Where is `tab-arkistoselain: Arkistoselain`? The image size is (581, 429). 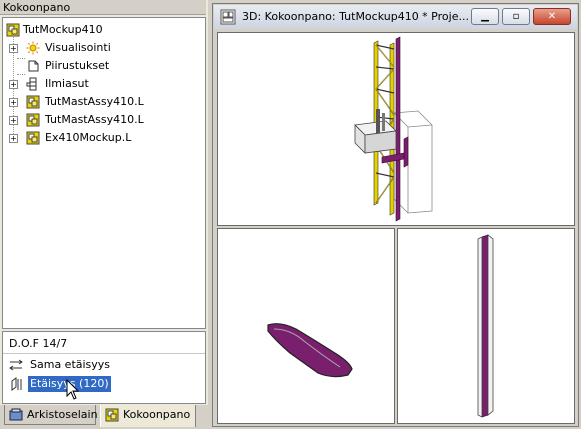
tab-arkistoselain: Arkistoselain is located at coordinates (51, 415).